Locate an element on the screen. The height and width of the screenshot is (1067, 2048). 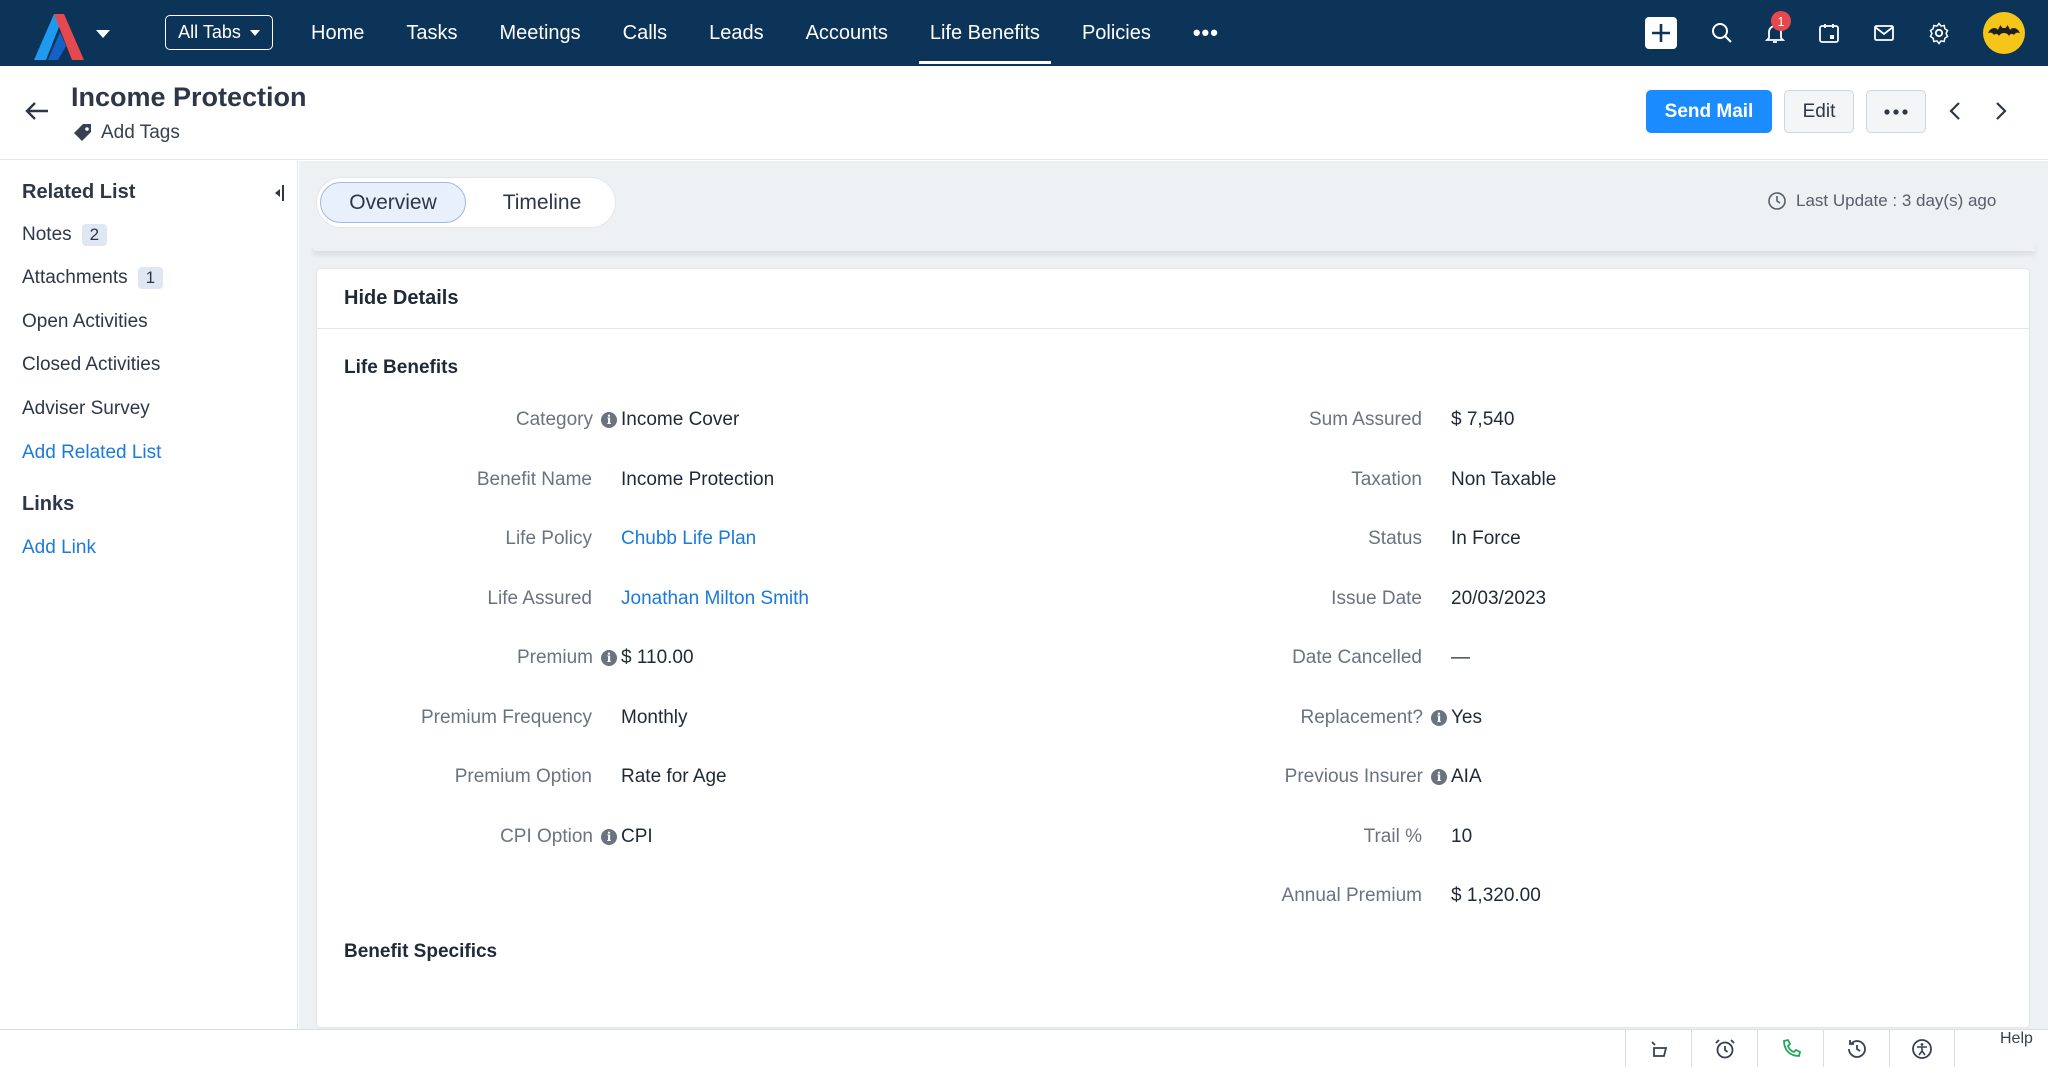
recent-items-button is located at coordinates (1856, 1048).